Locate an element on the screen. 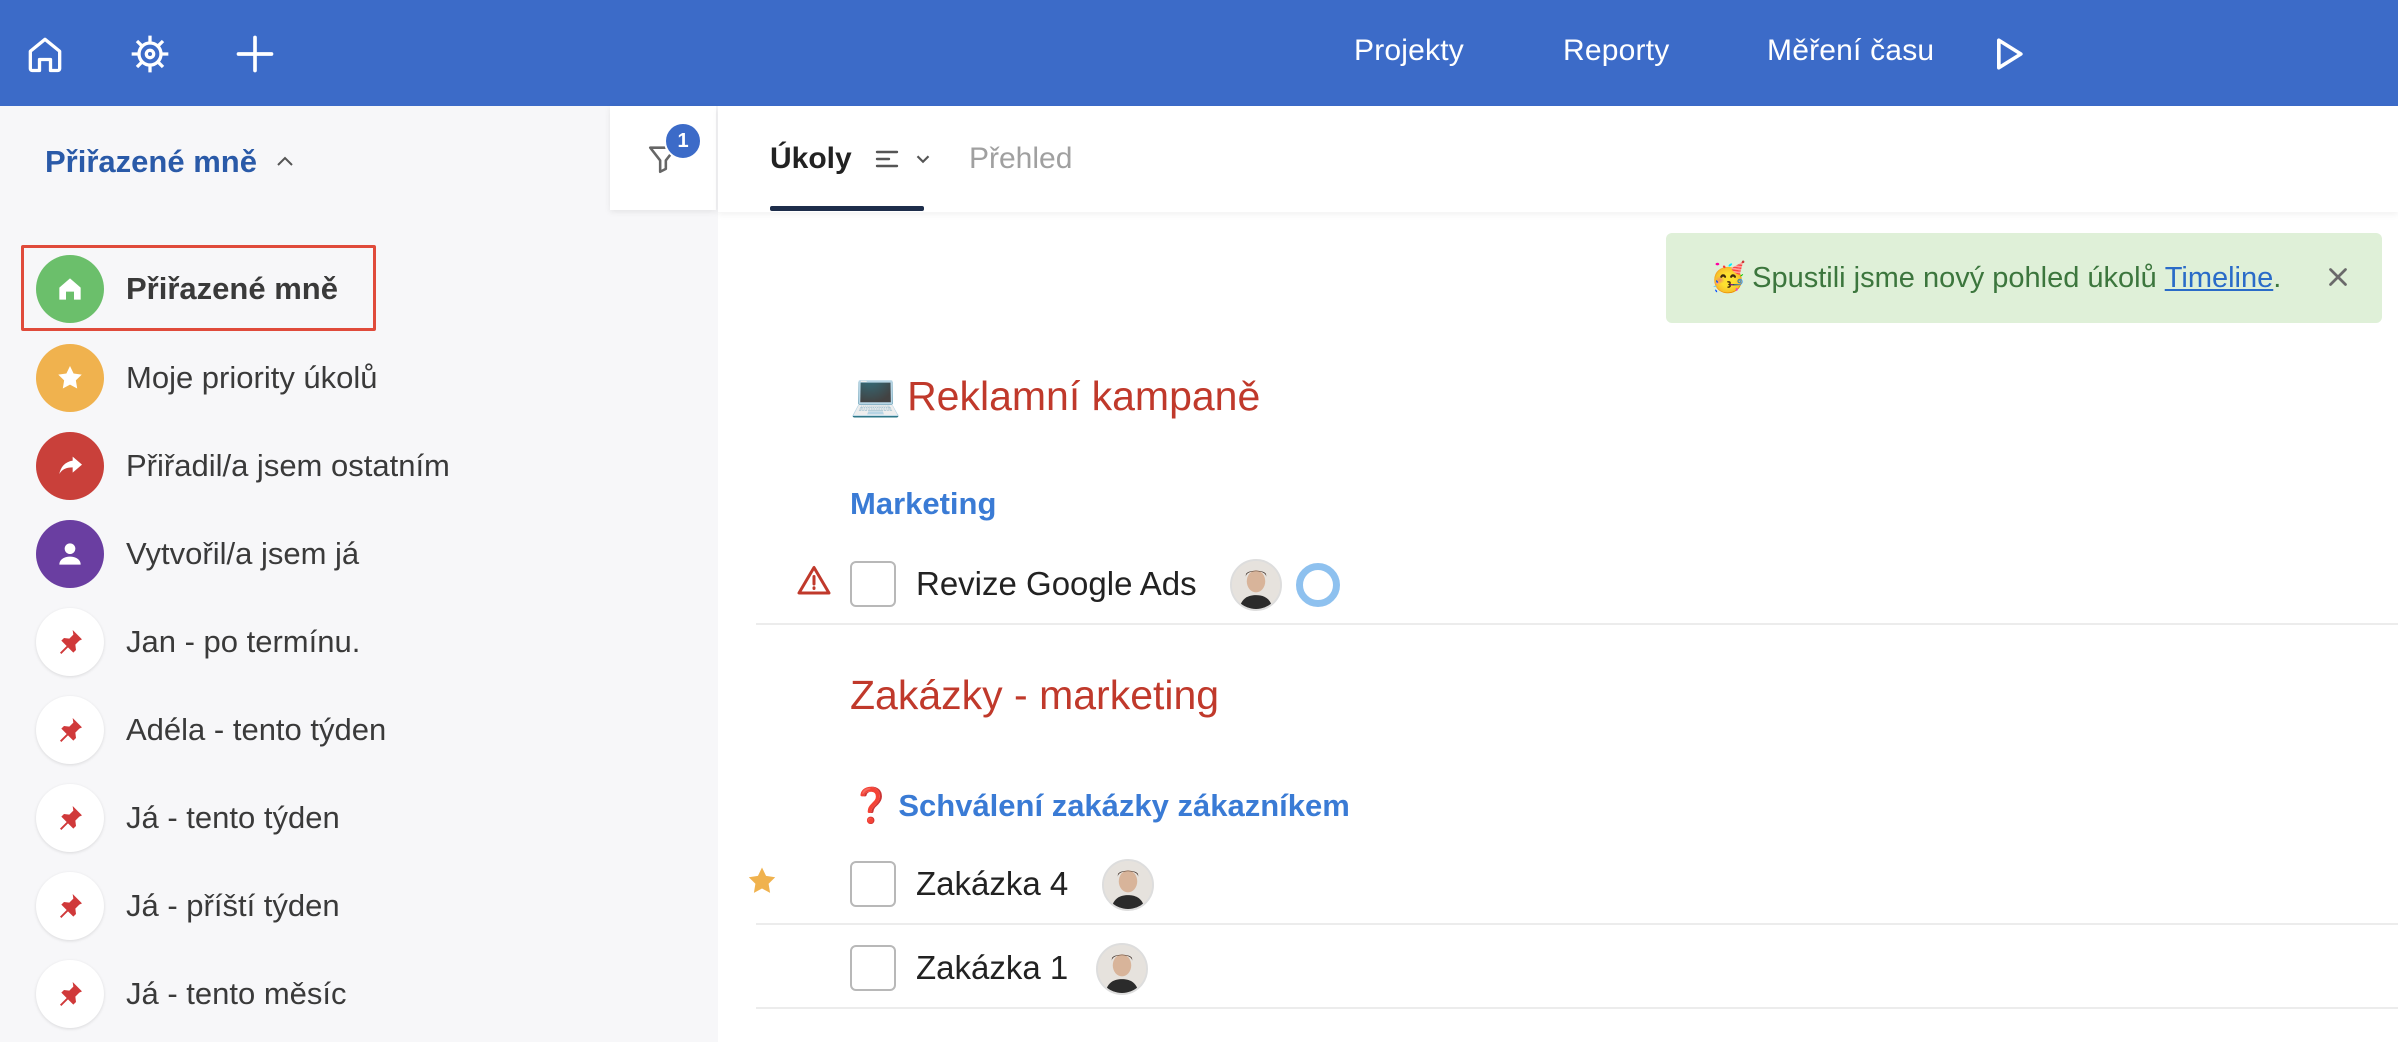  tab-ukoly: Úkoly is located at coordinates (852, 159).